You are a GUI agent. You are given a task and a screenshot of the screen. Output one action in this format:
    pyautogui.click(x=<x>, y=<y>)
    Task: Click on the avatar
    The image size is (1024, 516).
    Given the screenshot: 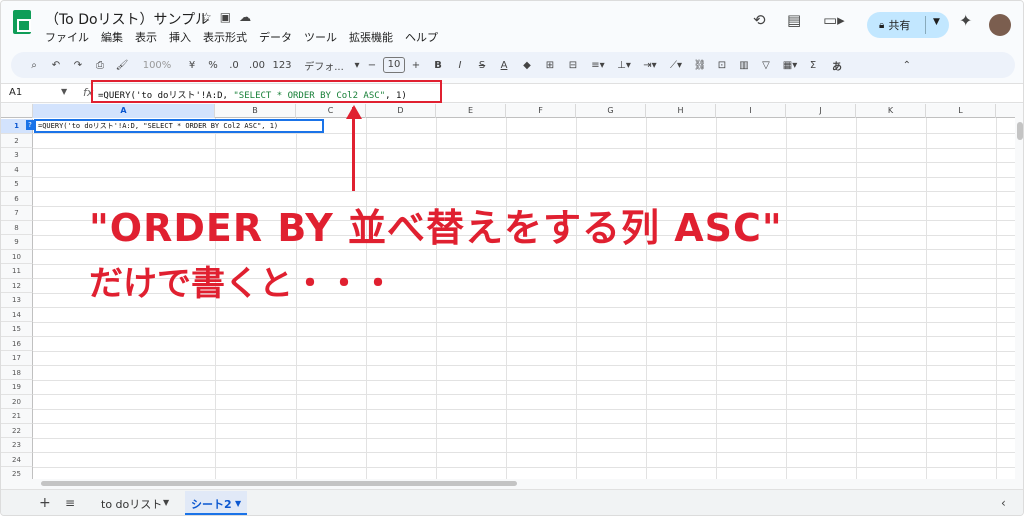 What is the action you would take?
    pyautogui.click(x=1000, y=25)
    